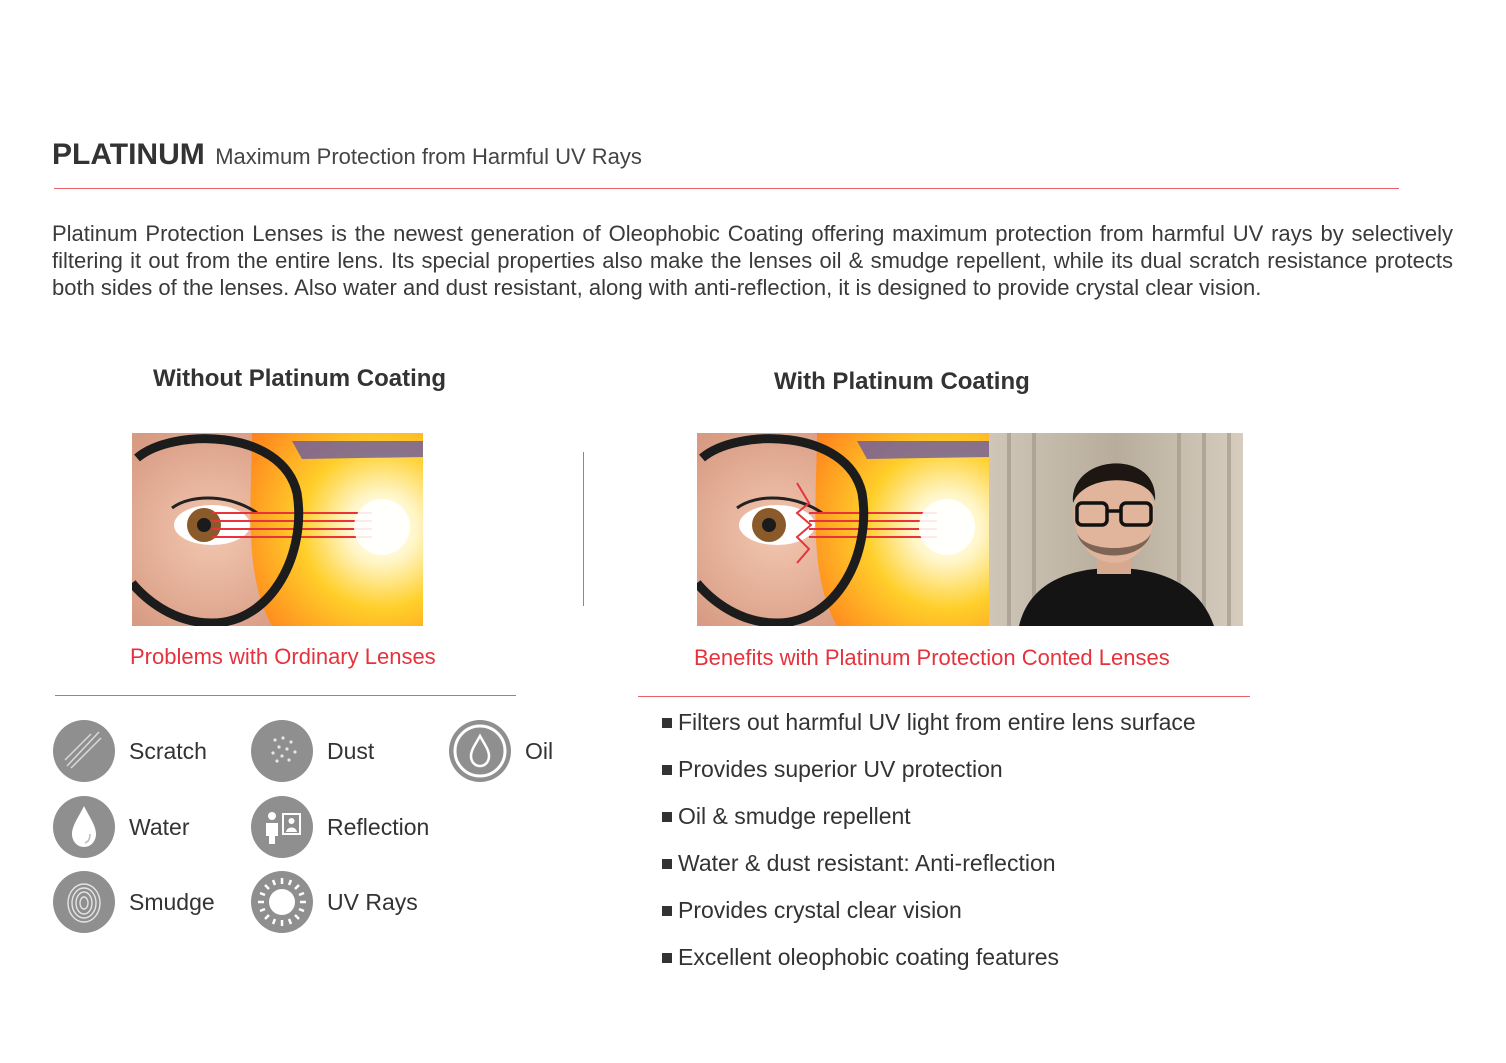  Describe the element at coordinates (282, 827) in the screenshot. I see `reflection-icon` at that location.